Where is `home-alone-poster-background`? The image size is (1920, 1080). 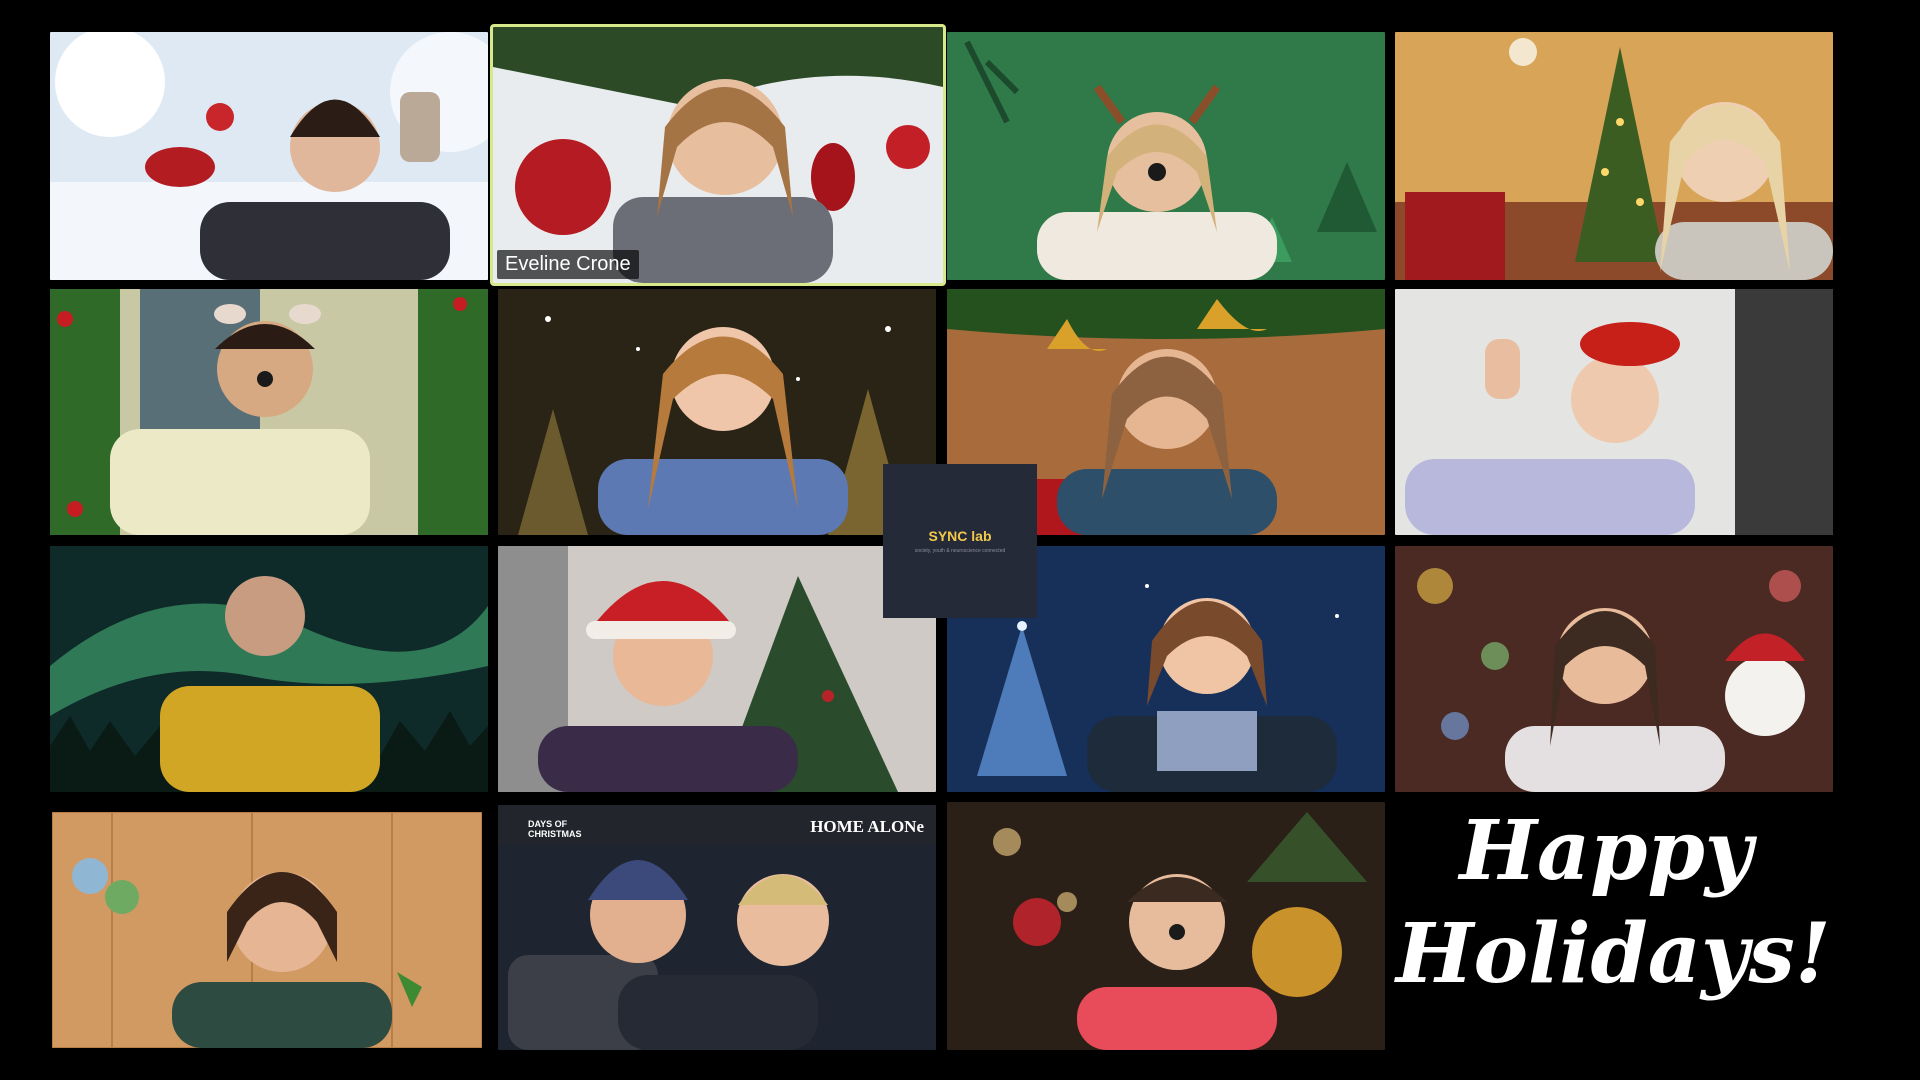
home-alone-poster-background is located at coordinates (717, 927).